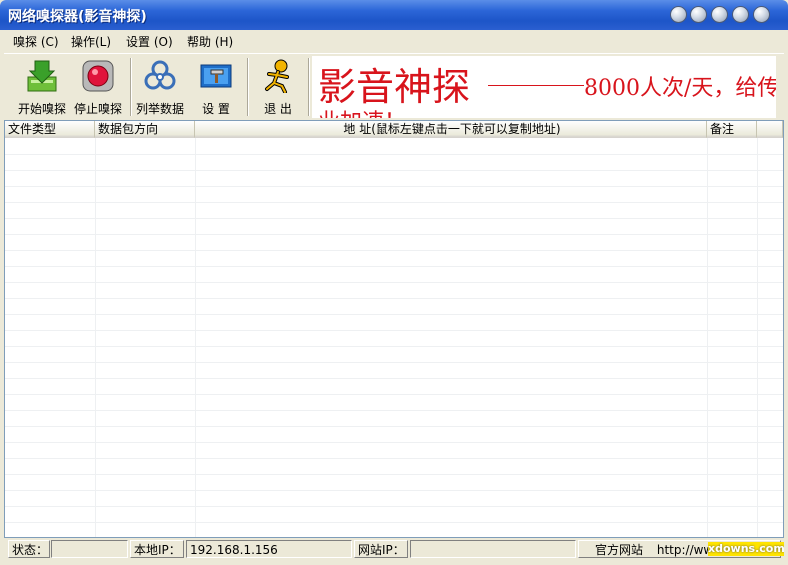 The image size is (788, 565). I want to click on settings-monitor-icon, so click(216, 76).